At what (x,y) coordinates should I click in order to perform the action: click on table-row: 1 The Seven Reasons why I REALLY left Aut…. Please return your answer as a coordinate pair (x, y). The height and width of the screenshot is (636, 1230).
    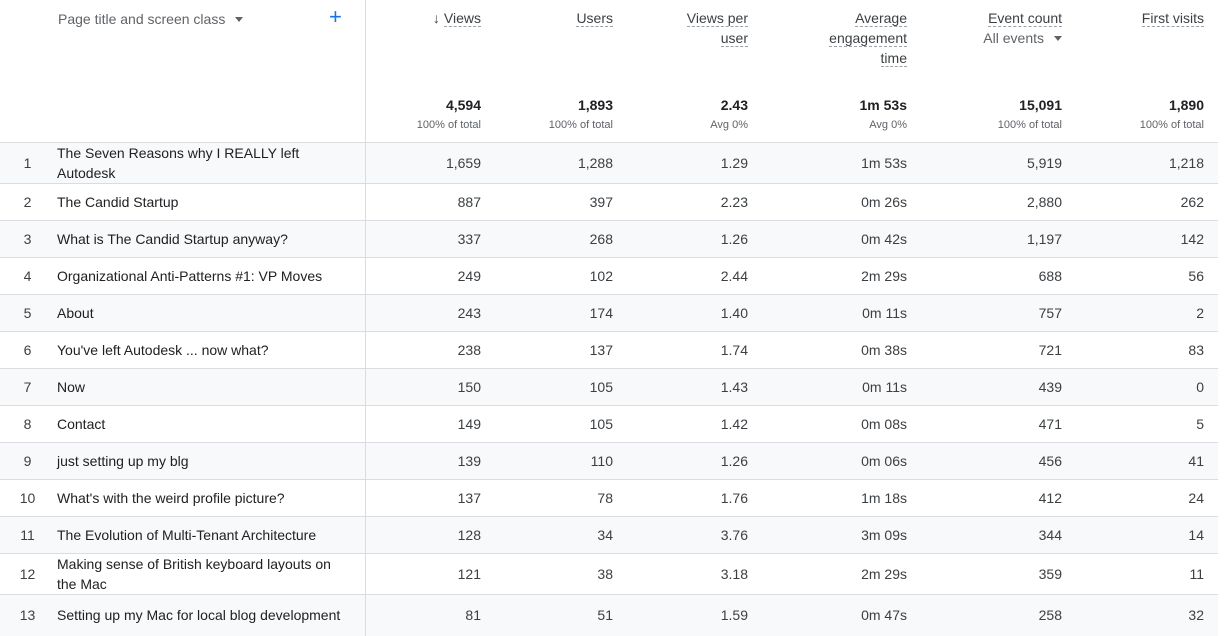
    Looking at the image, I should click on (609, 163).